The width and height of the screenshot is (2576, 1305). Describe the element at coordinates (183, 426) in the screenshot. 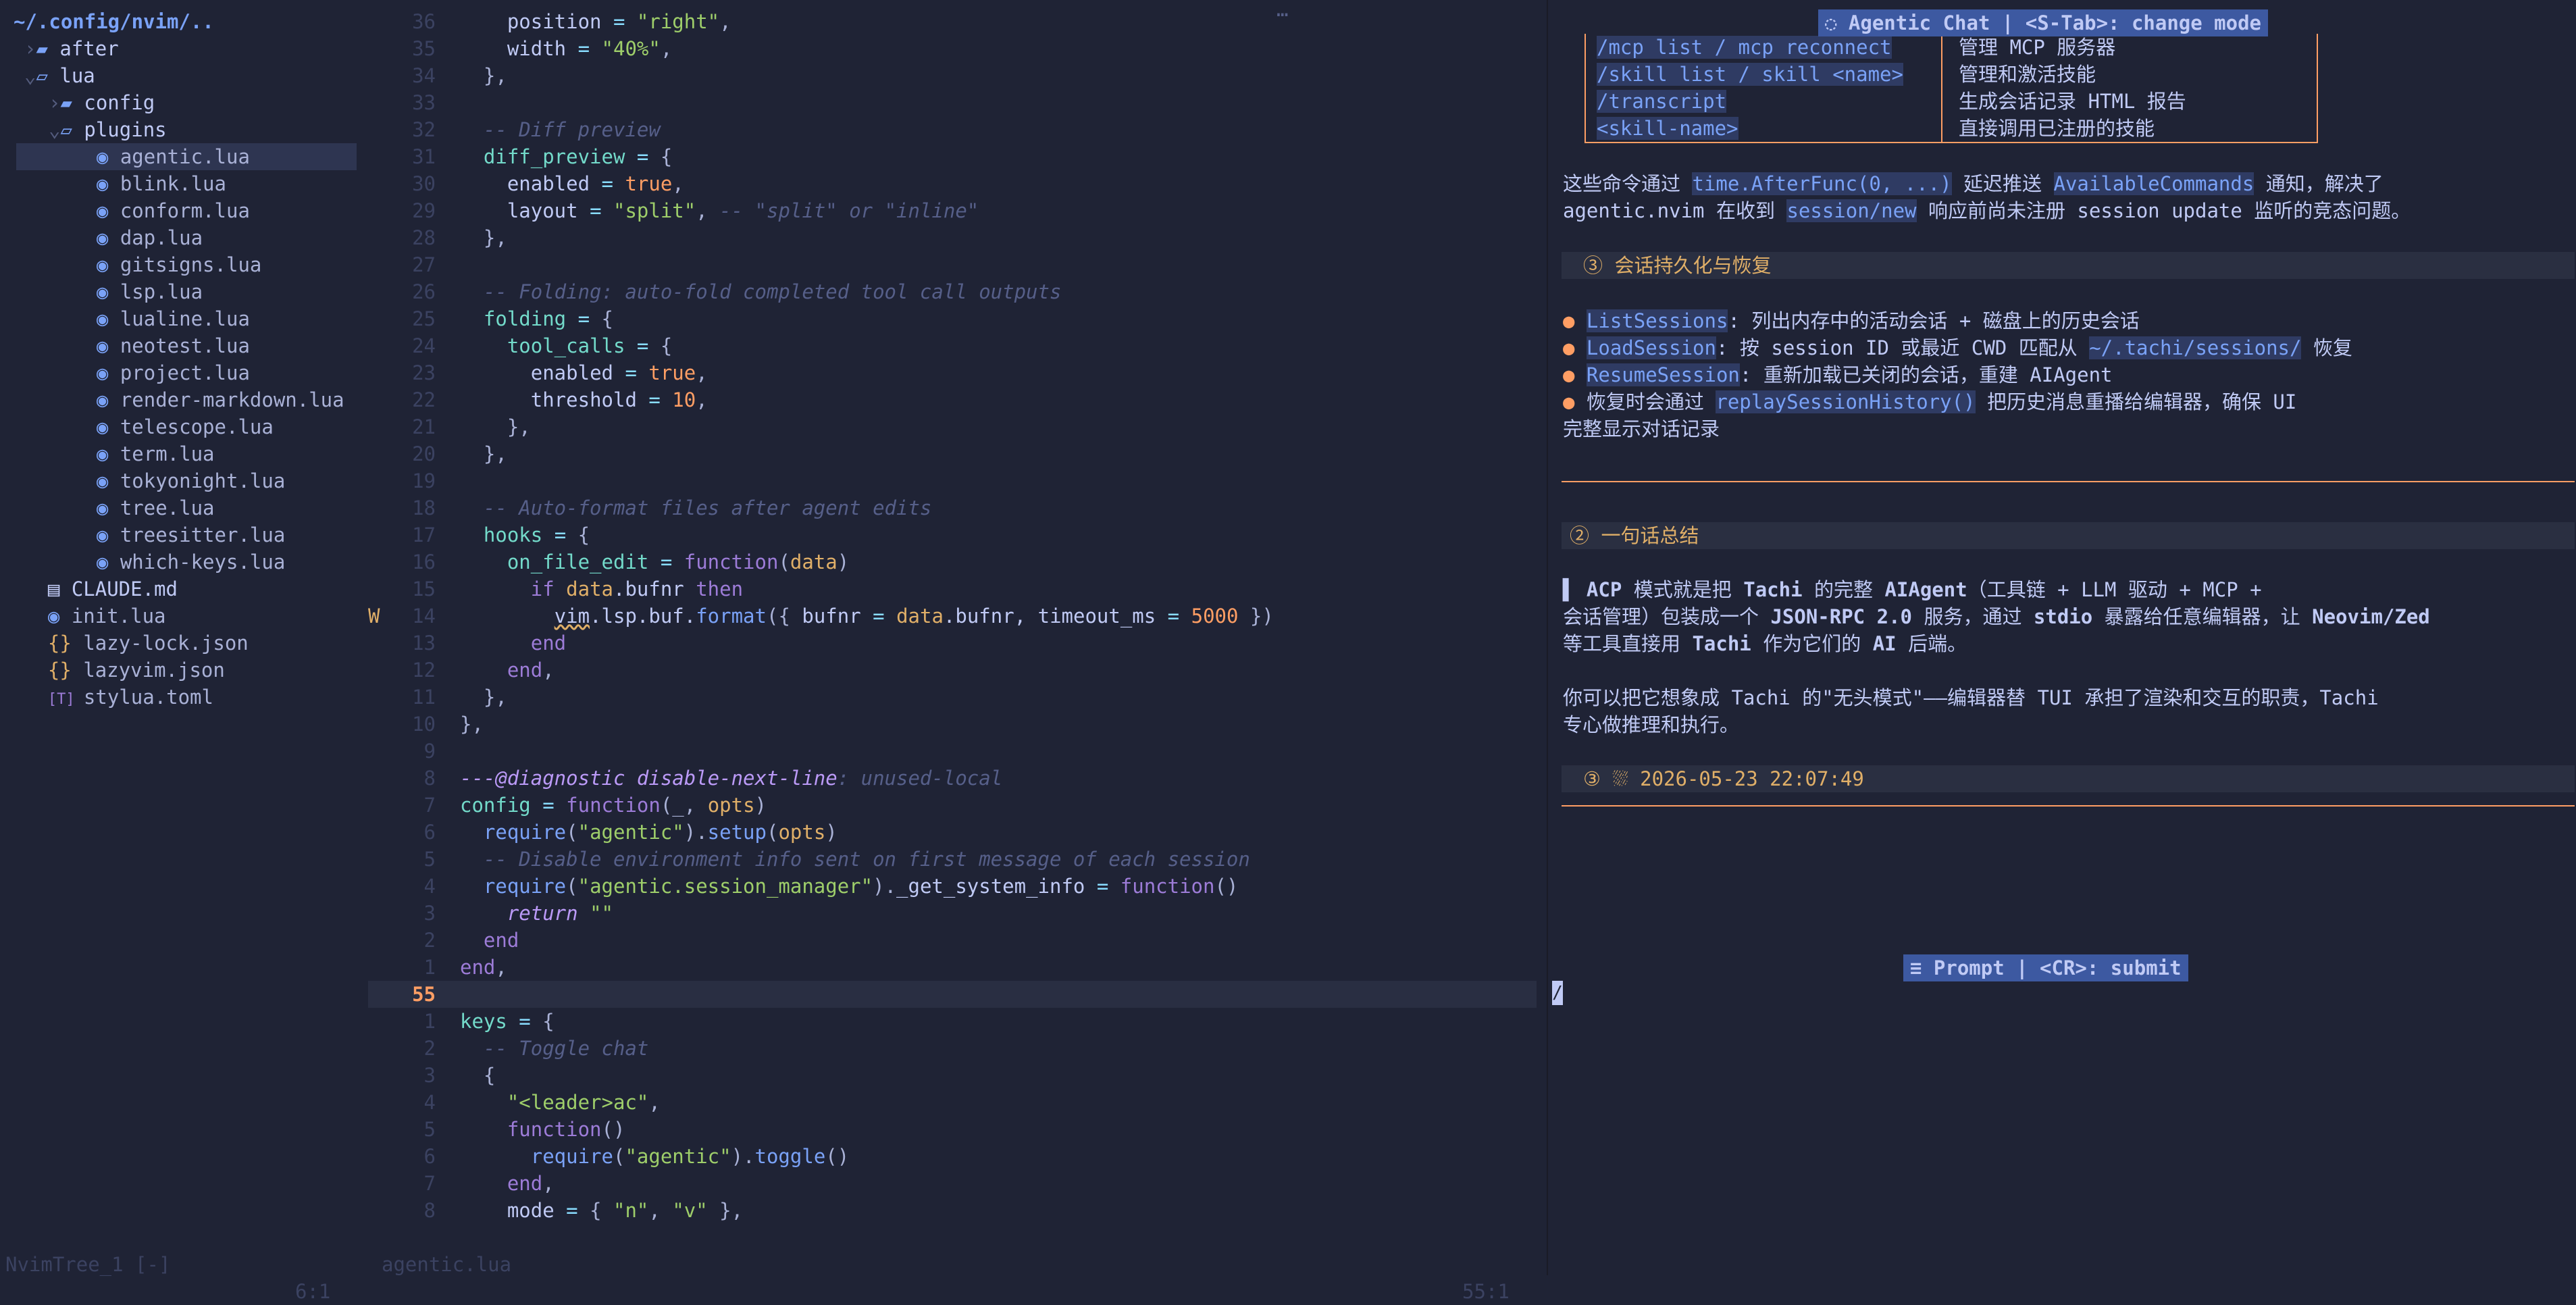

I see `tree-file: ◉ telescope.lua` at that location.